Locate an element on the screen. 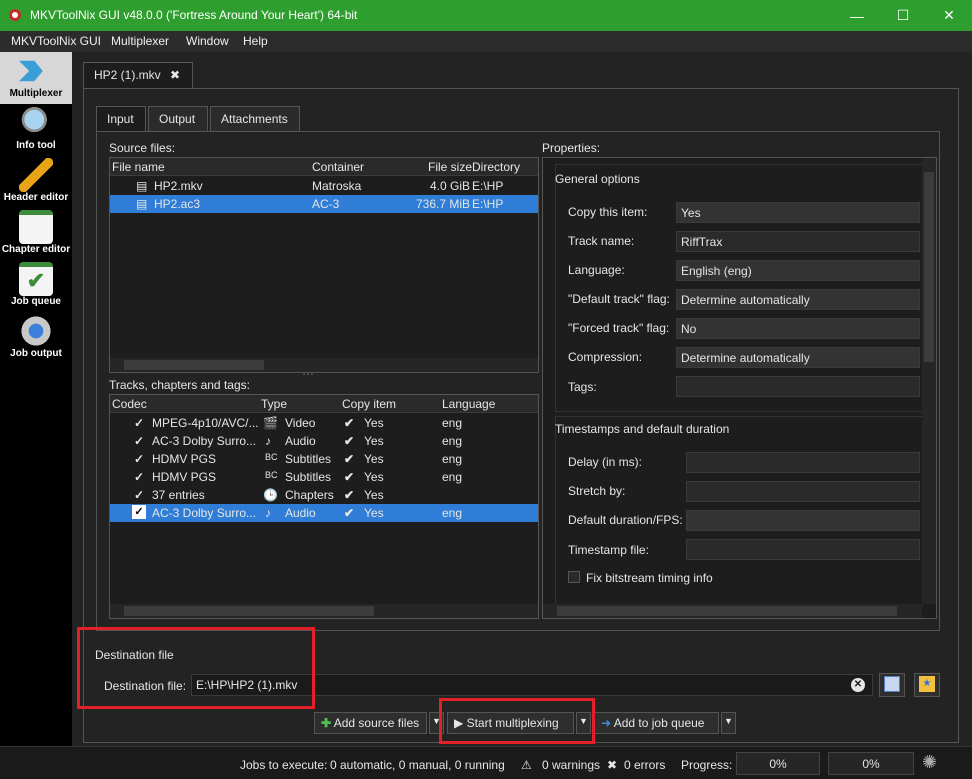 The width and height of the screenshot is (972, 779). menu-mkvtoolnix: MKVToolNix GUI is located at coordinates (56, 41).